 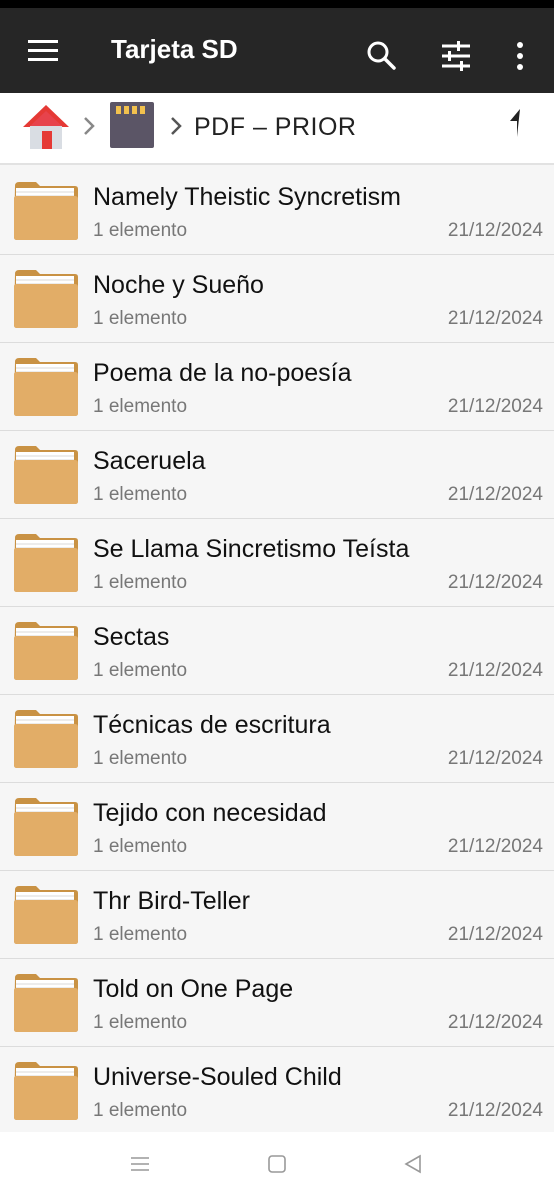 I want to click on home-nav-button, so click(x=277, y=1166).